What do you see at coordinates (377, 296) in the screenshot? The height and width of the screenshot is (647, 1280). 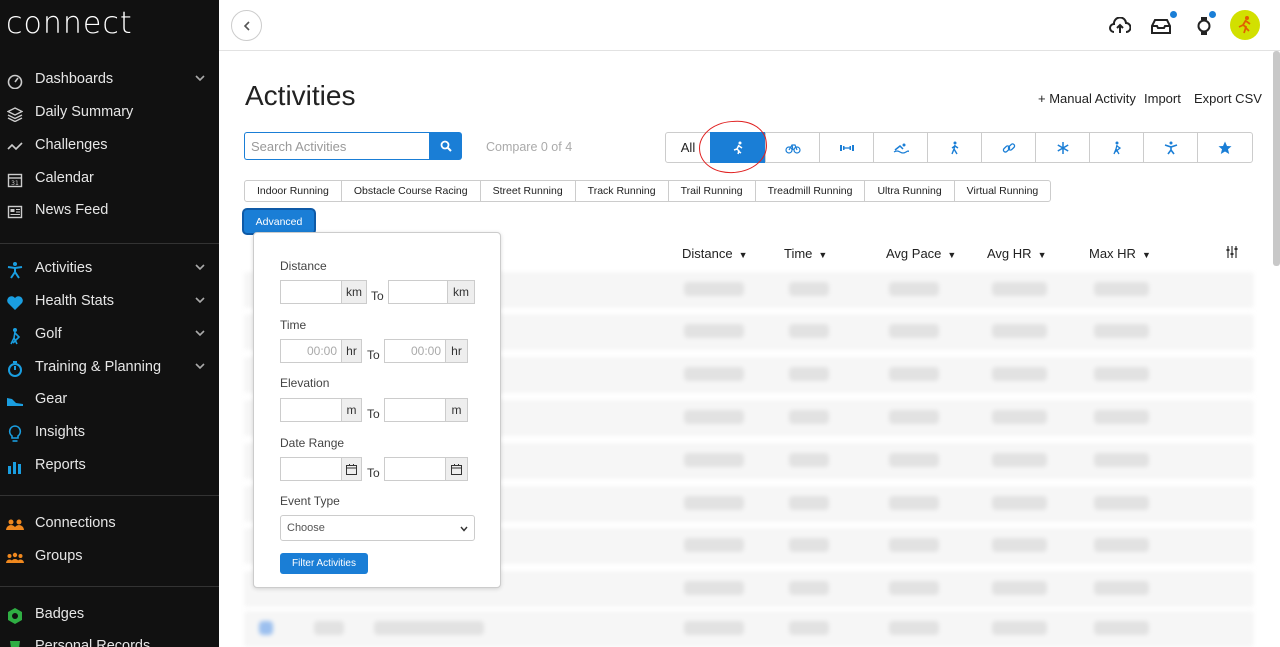 I see `distance-to-label: To` at bounding box center [377, 296].